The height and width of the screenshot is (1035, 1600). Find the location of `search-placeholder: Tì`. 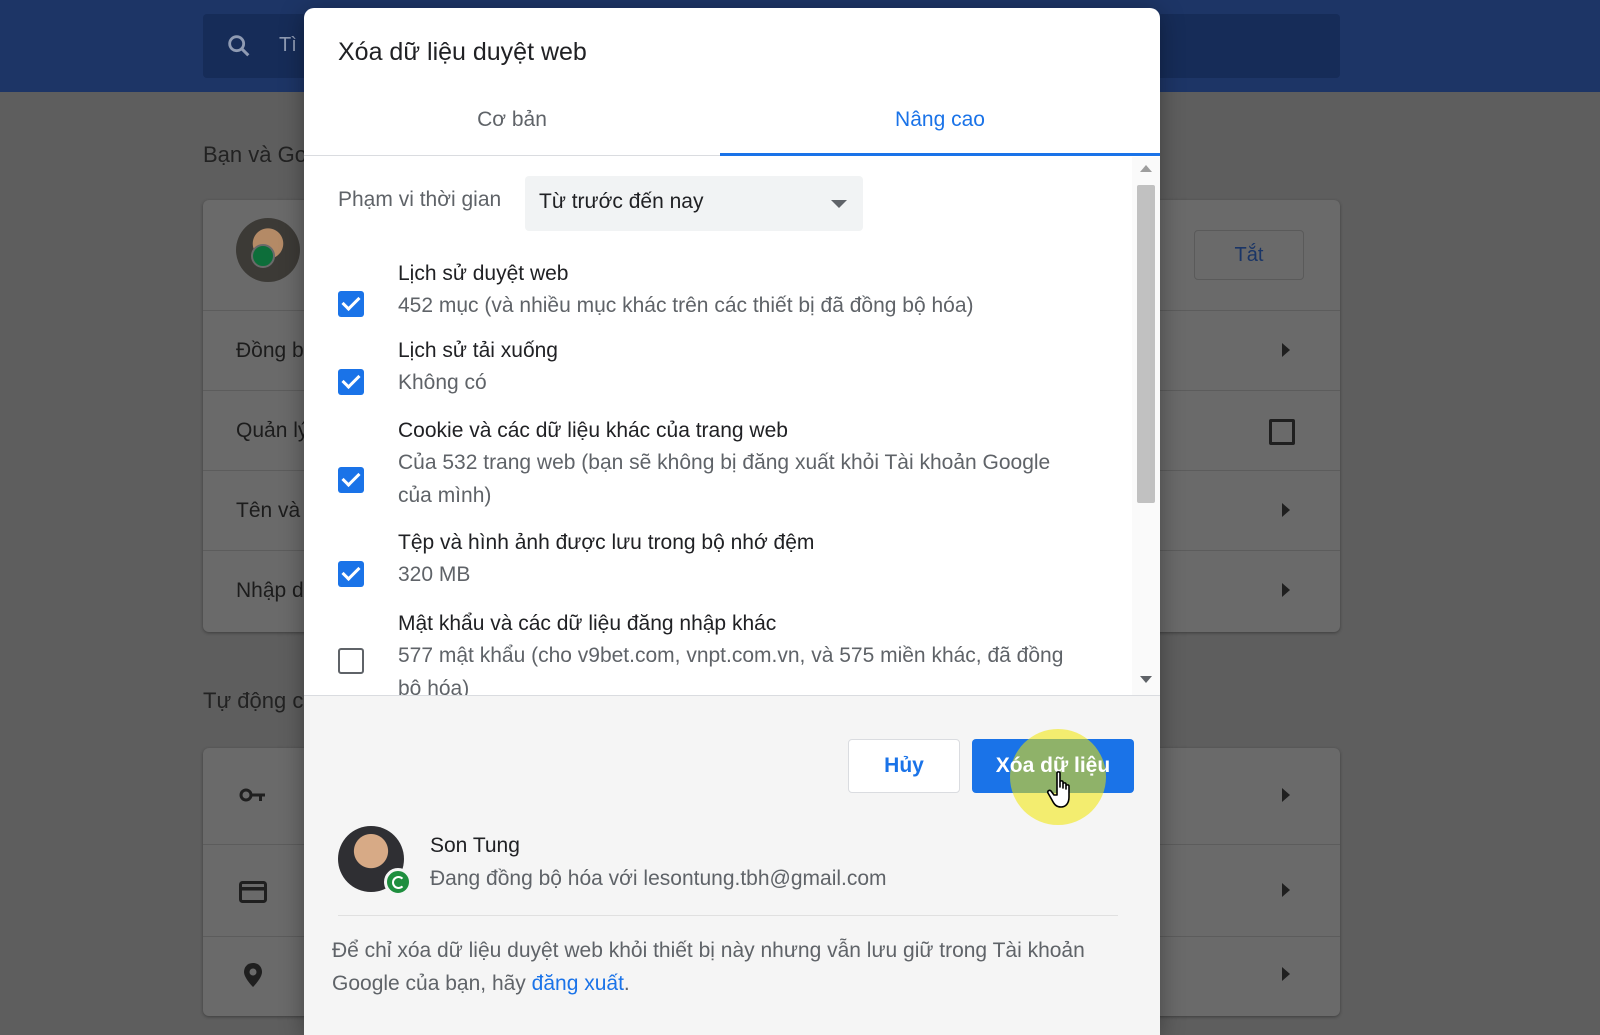

search-placeholder: Tì is located at coordinates (288, 45).